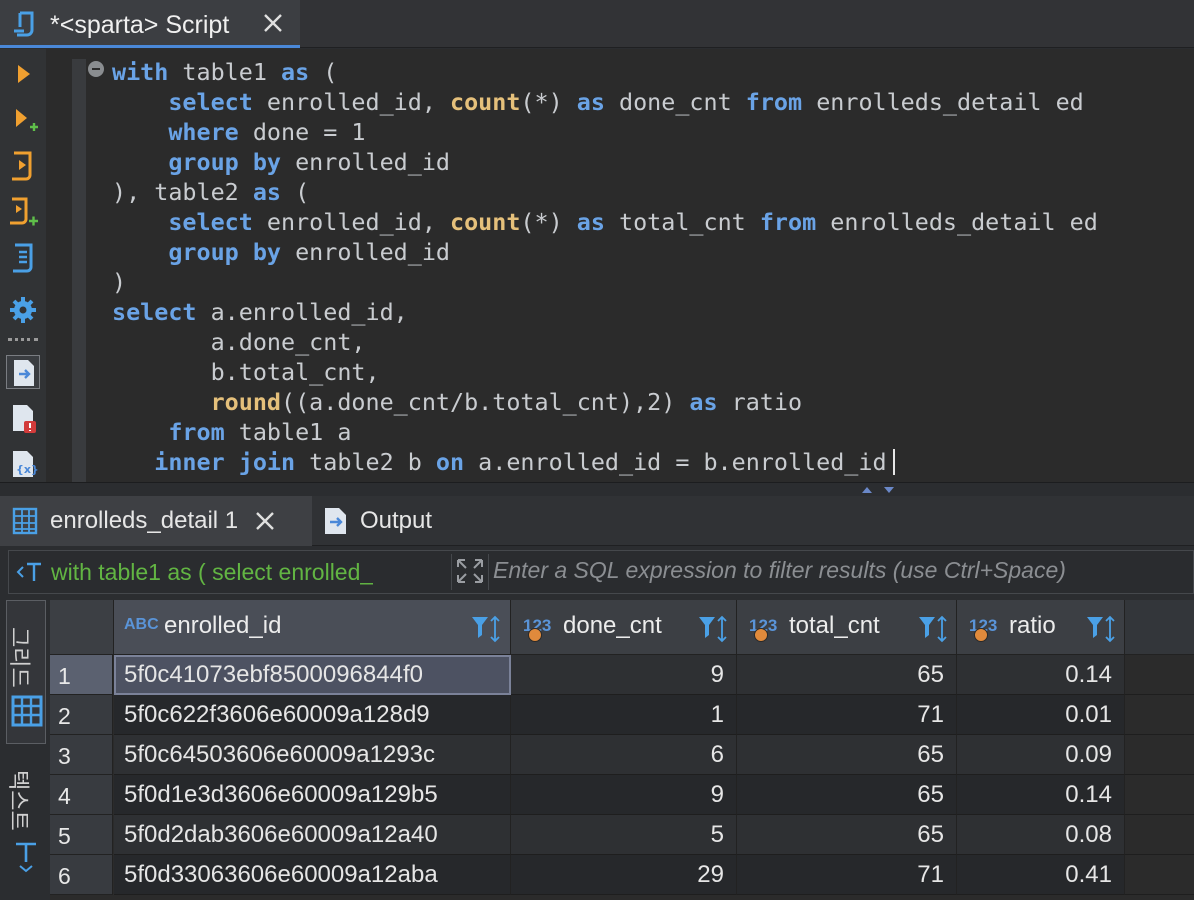 The width and height of the screenshot is (1194, 900). I want to click on explain-plan-button, so click(23, 258).